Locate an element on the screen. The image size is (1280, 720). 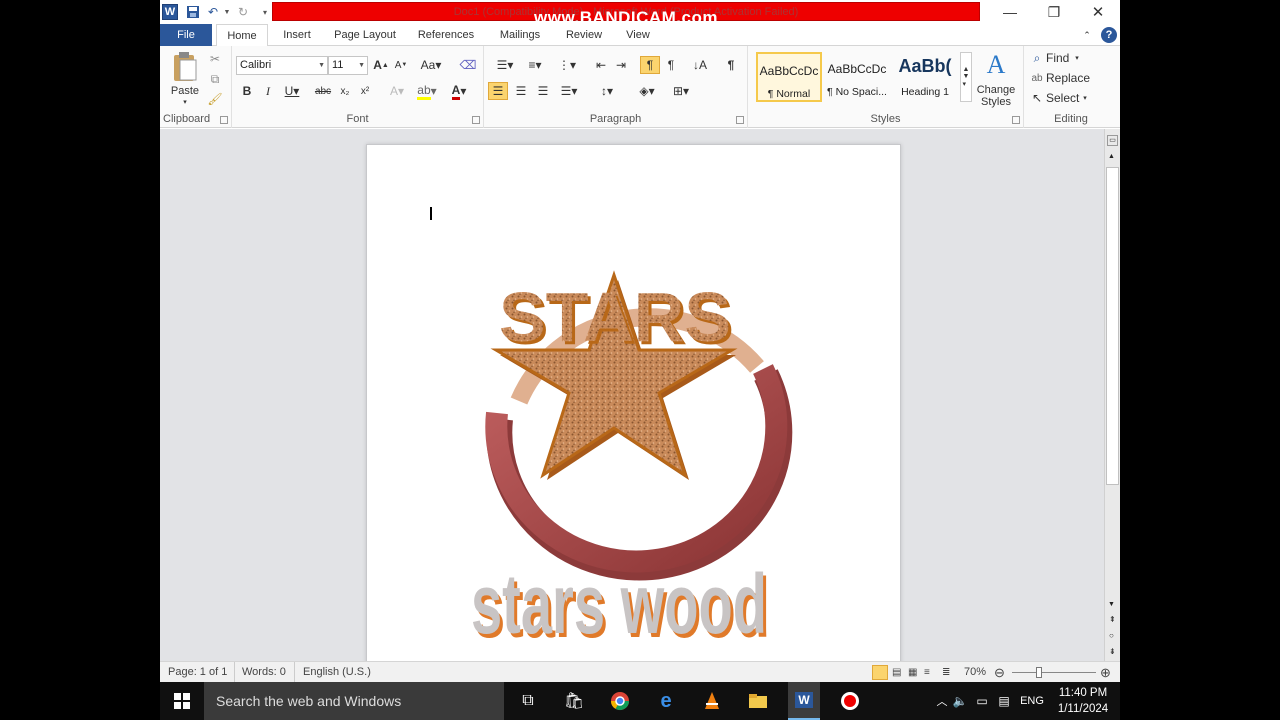
zoom-in-icon: ⊕ is located at coordinates (1105, 672).